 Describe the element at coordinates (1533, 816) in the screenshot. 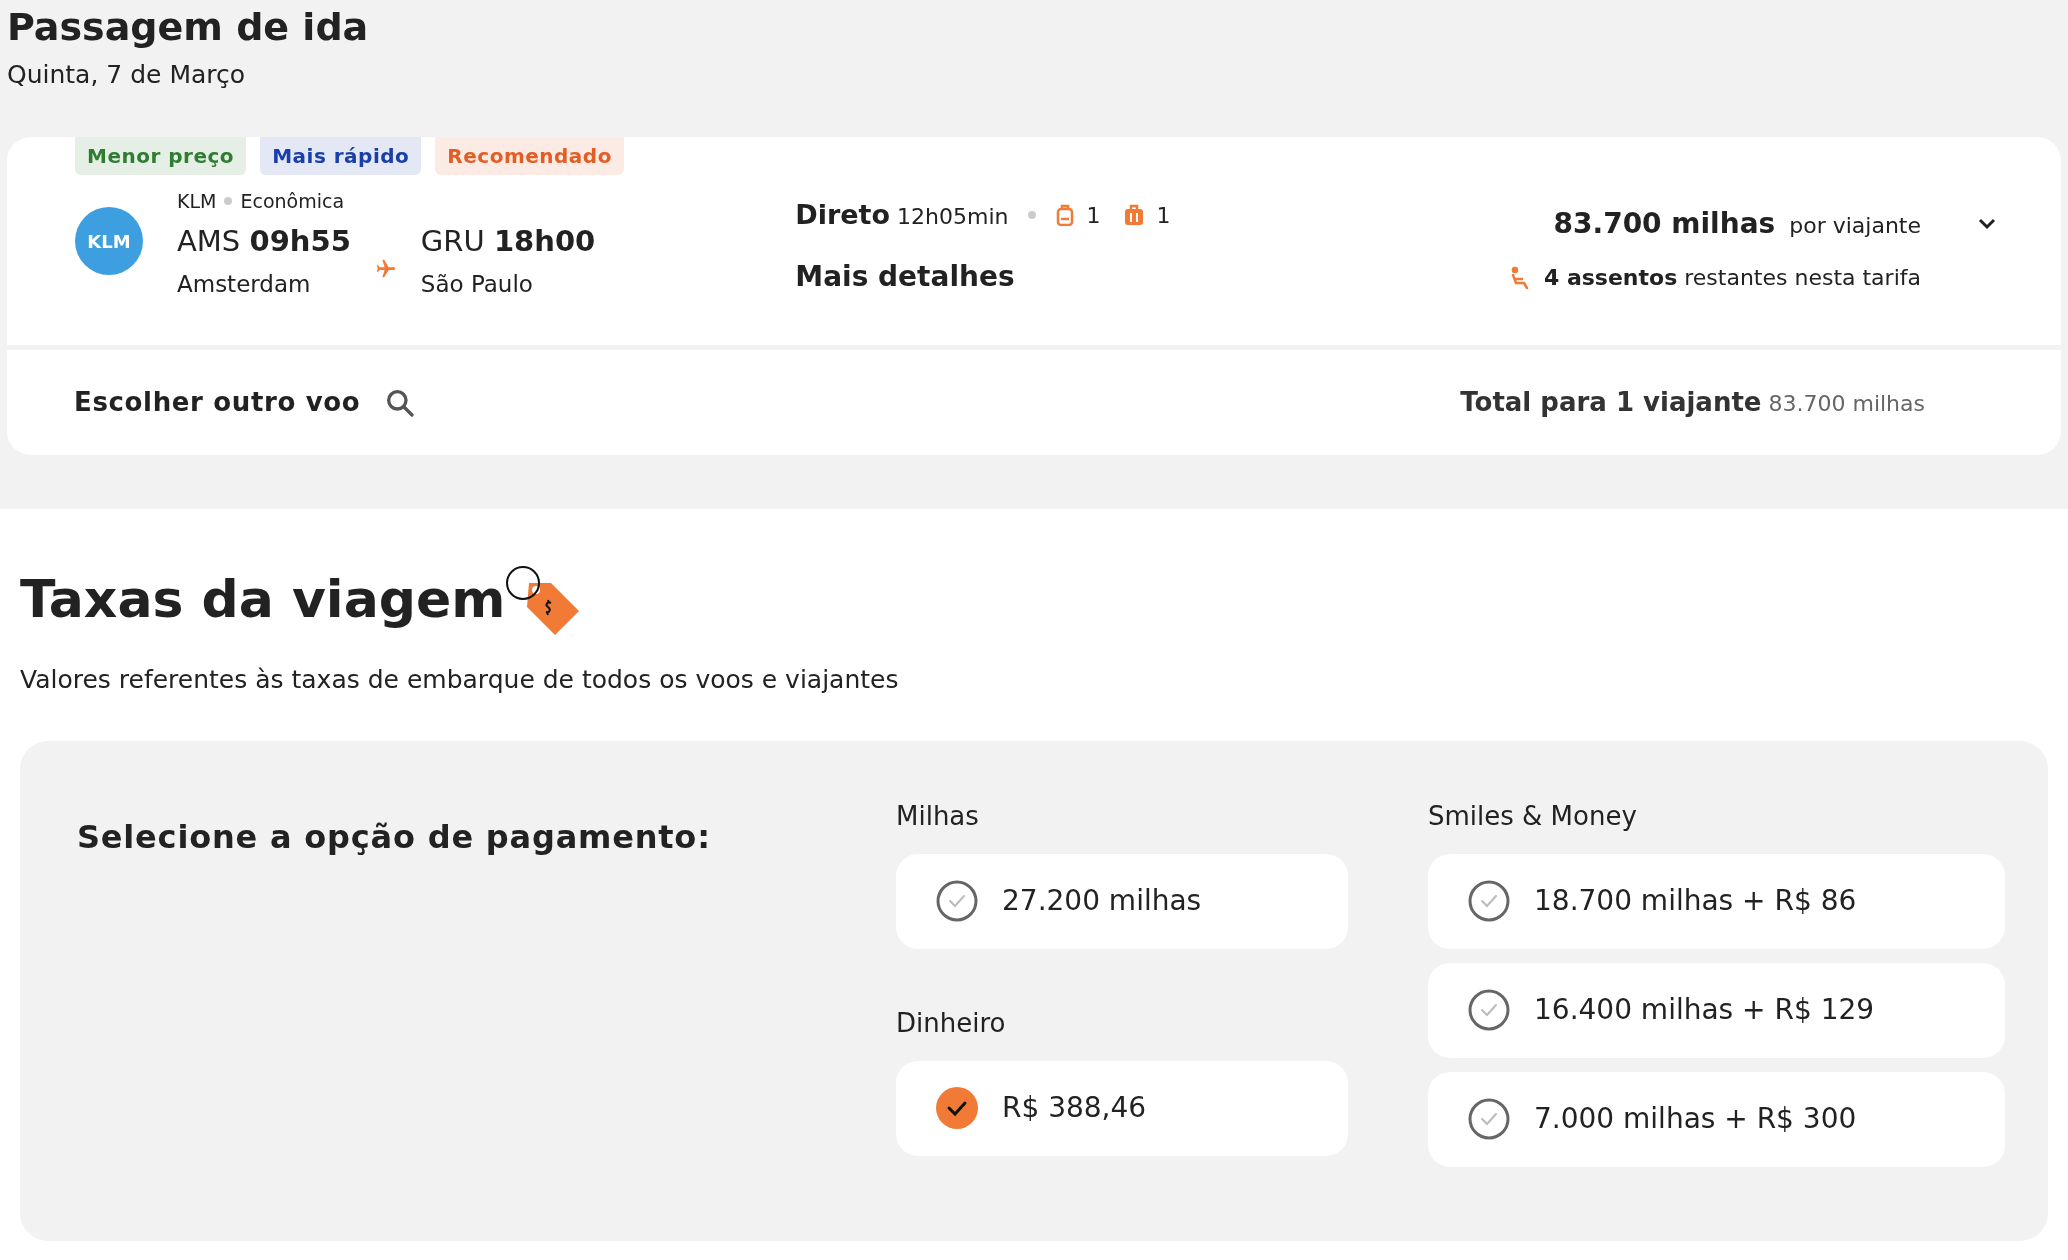

I see `group-label: Smiles & Money` at that location.